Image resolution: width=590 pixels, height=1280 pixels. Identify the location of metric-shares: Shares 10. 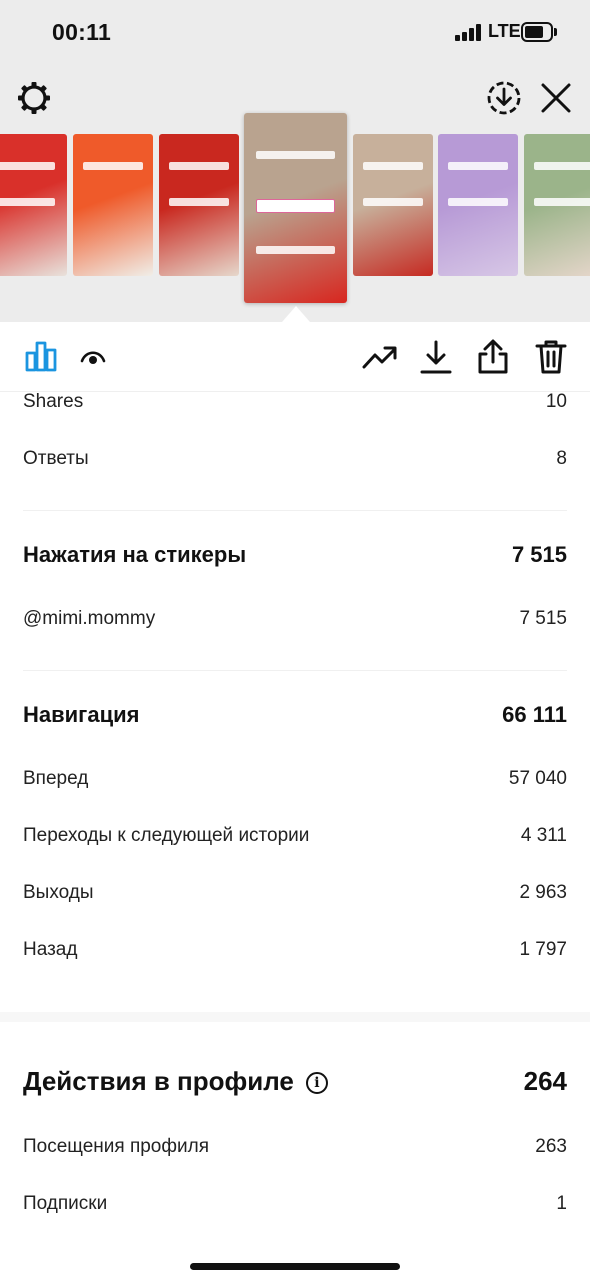
(295, 402).